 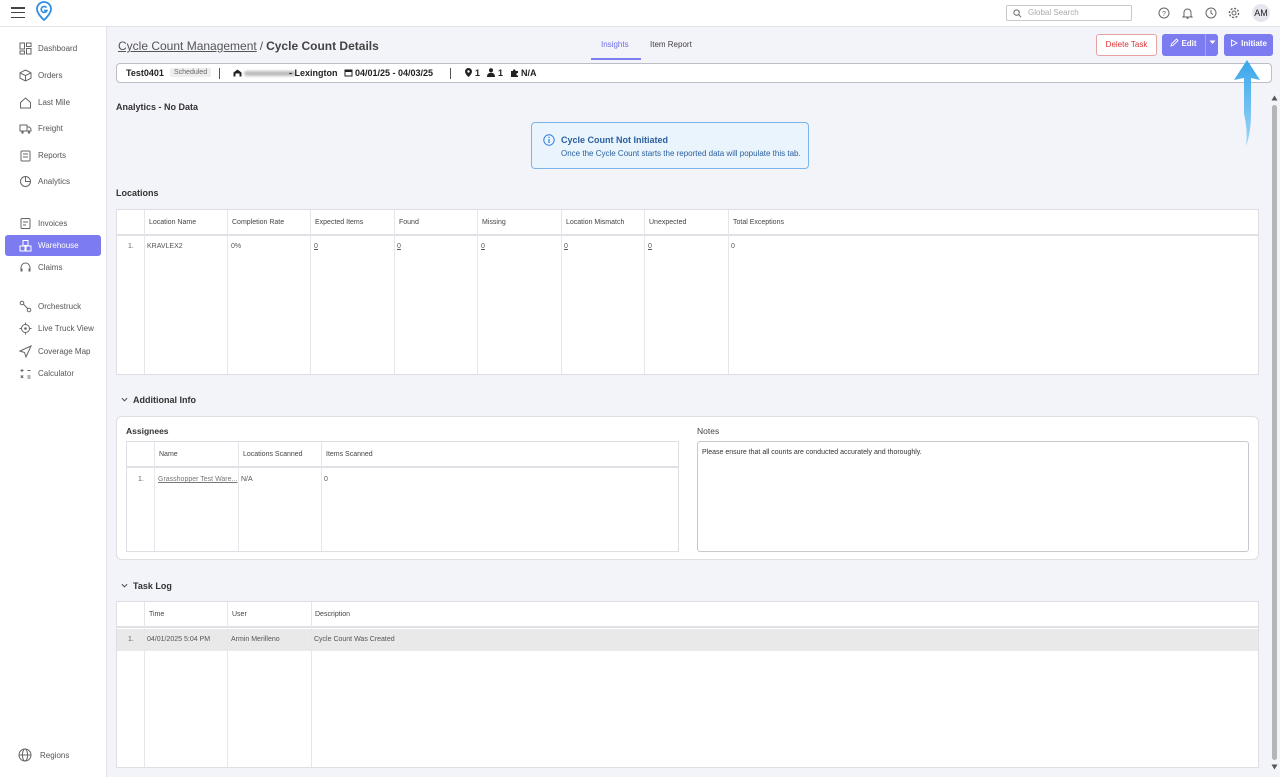 What do you see at coordinates (60, 306) in the screenshot?
I see `sidebar-item-label: Orchestruck` at bounding box center [60, 306].